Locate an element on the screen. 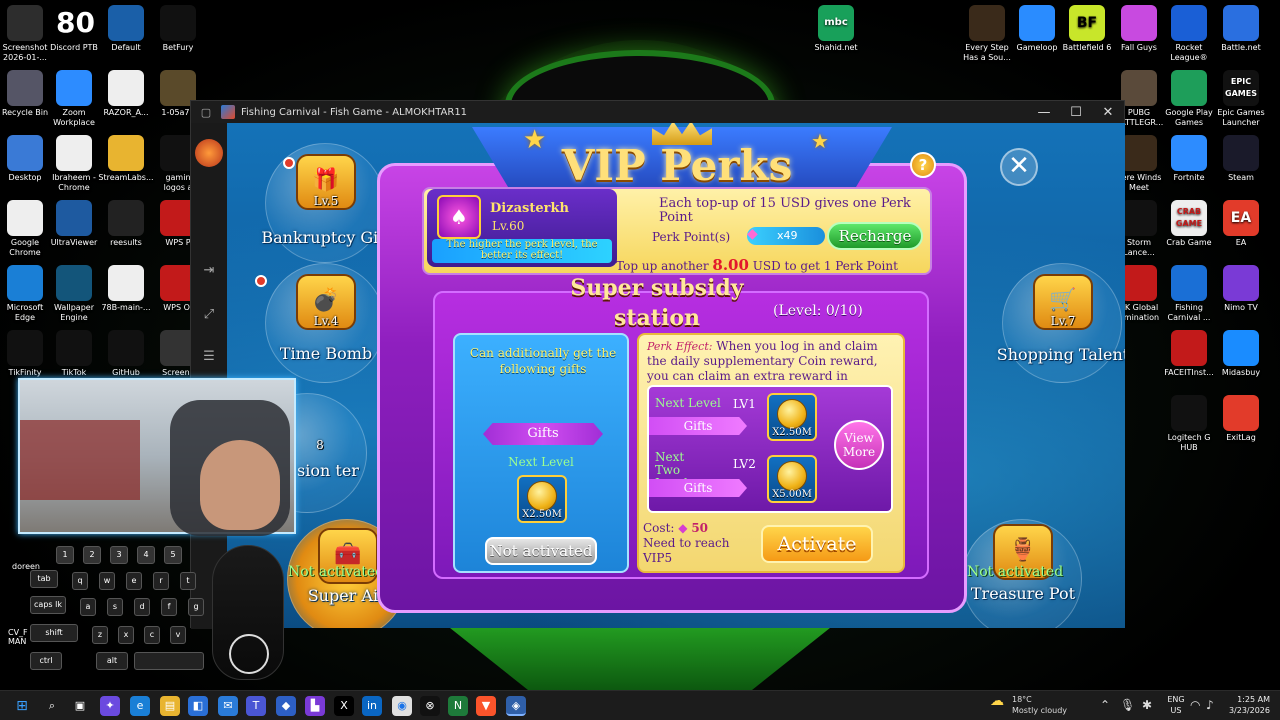  close-window-button: ✕ is located at coordinates (1108, 112).